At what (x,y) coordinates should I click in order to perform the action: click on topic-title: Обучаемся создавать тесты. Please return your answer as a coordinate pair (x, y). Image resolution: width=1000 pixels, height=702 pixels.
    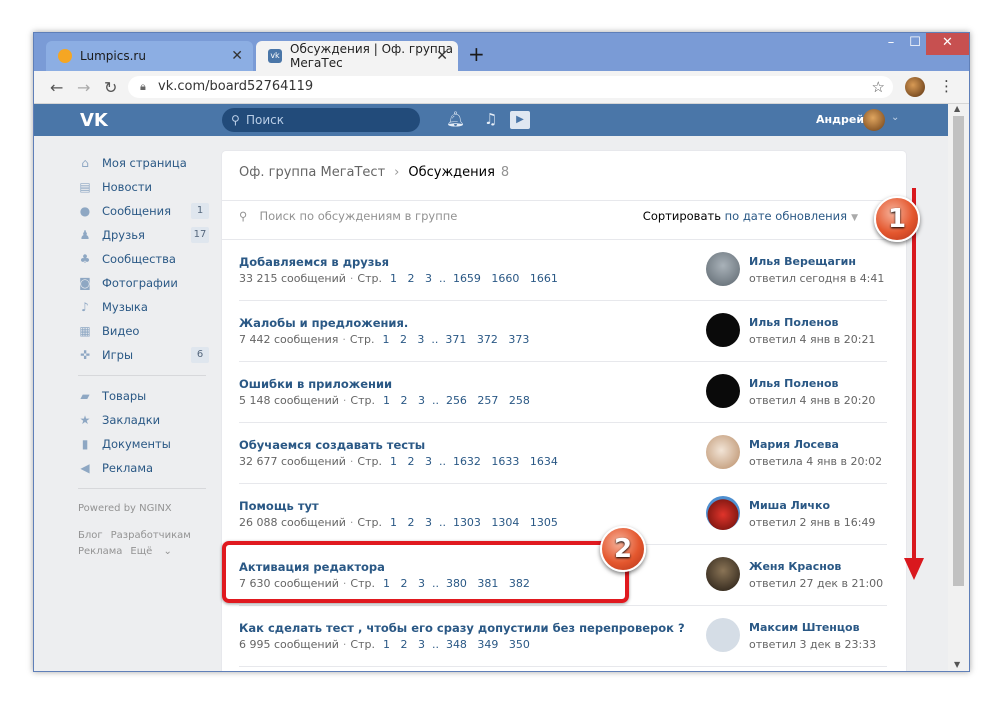
    Looking at the image, I should click on (332, 445).